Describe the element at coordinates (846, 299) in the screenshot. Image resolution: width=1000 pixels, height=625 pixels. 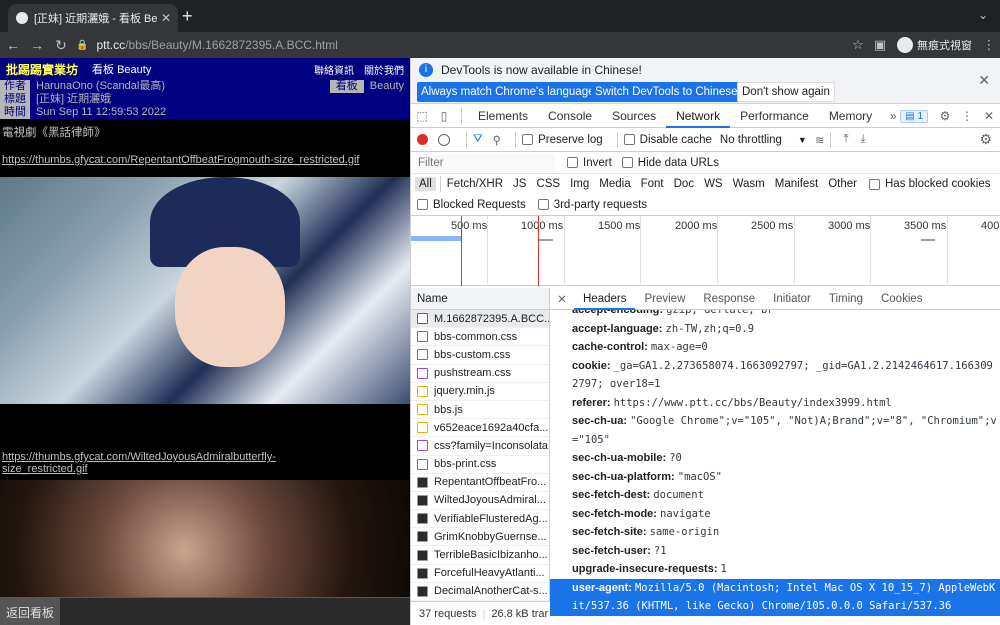
I see `tab-timing: Timing` at that location.